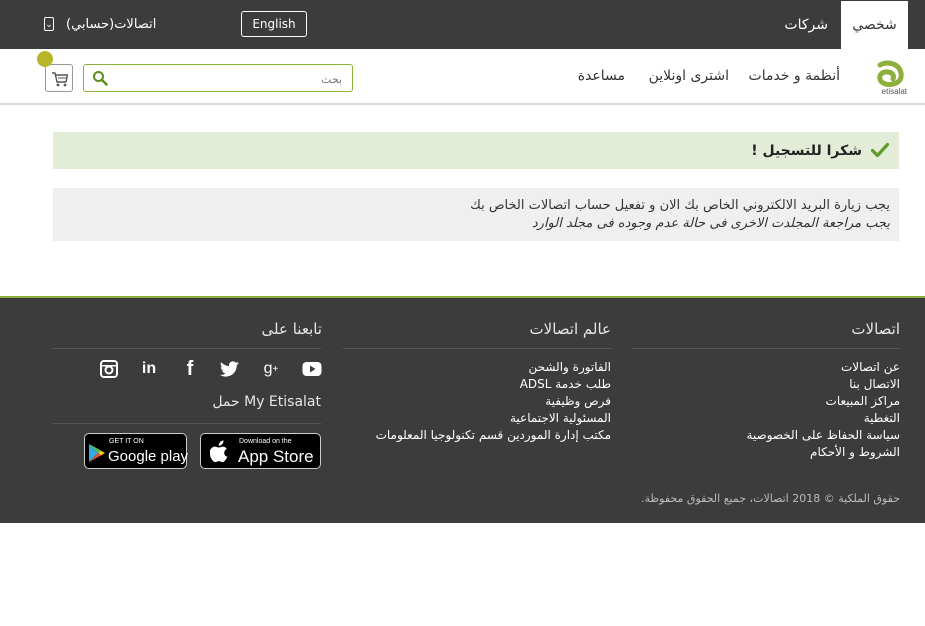  Describe the element at coordinates (111, 24) in the screenshot. I see `account-link: اتصالات(حسابي)` at that location.